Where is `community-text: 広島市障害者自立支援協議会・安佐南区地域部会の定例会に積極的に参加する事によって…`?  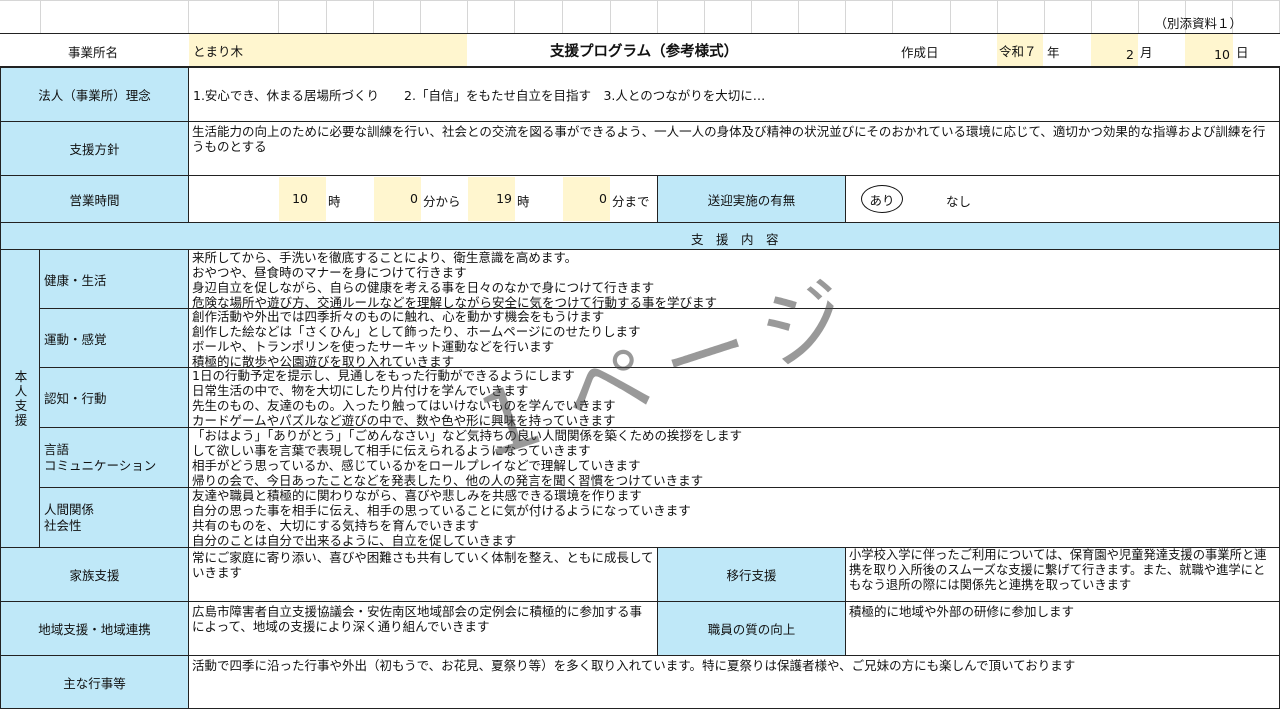 community-text: 広島市障害者自立支援協議会・安佐南区地域部会の定例会に積極的に参加する事によって… is located at coordinates (417, 619).